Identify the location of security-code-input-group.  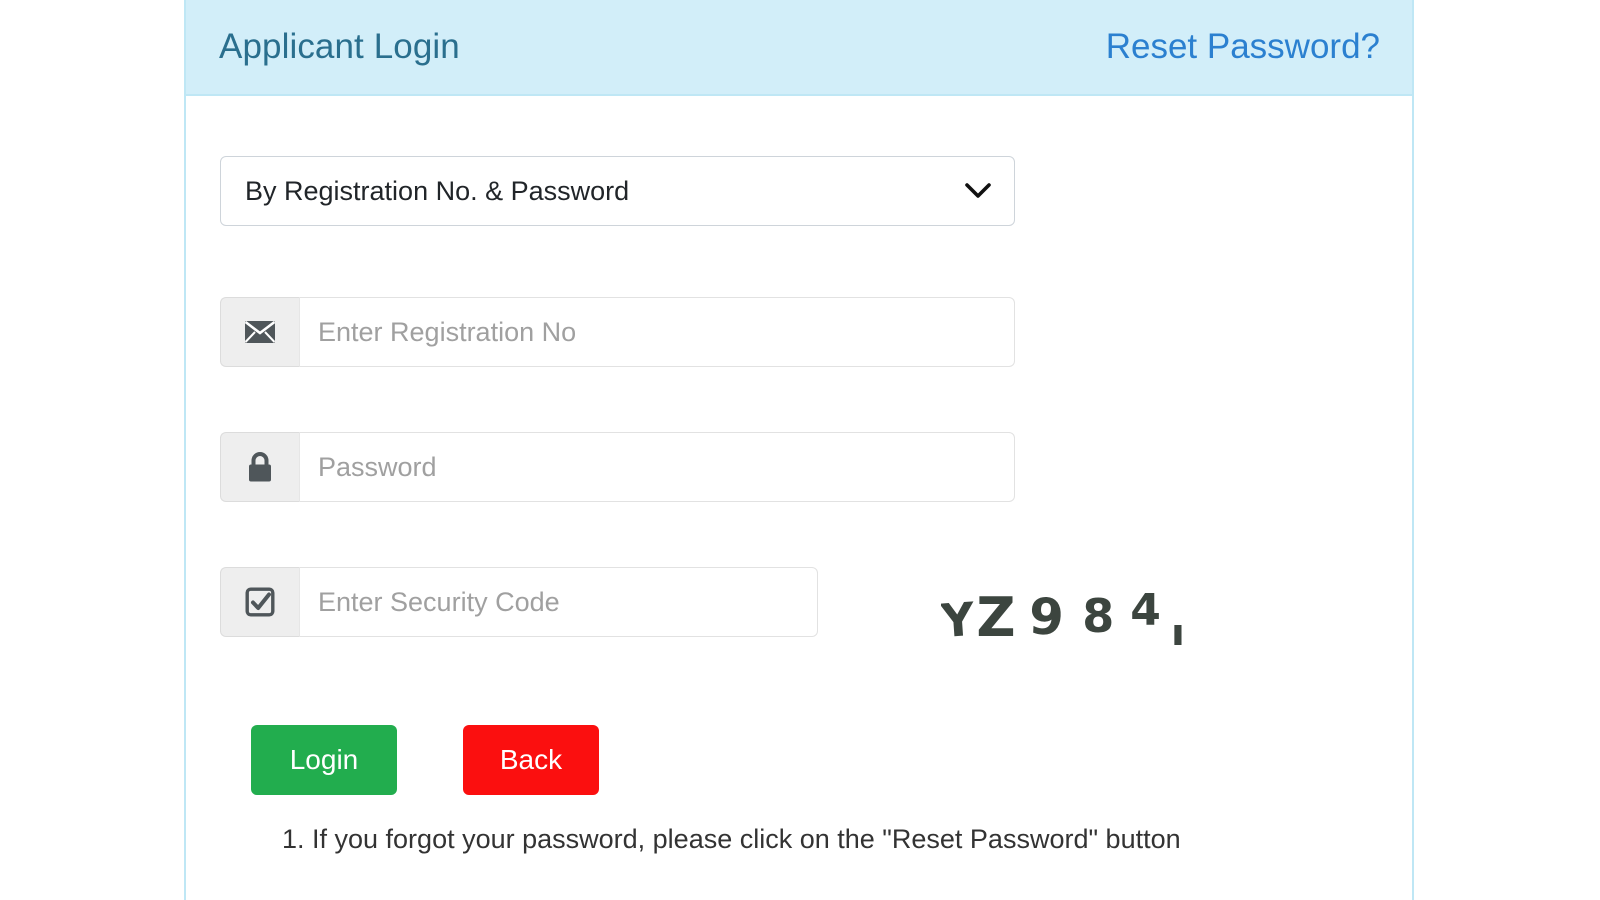
(519, 602).